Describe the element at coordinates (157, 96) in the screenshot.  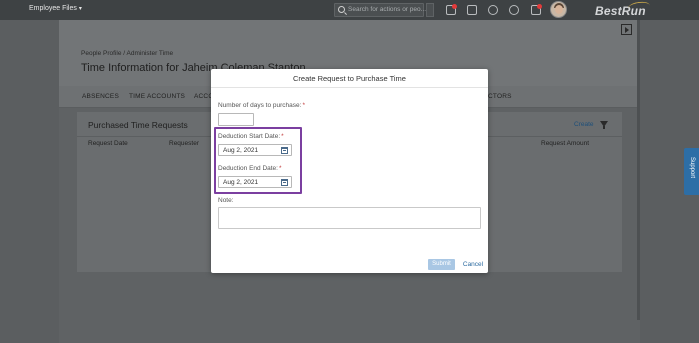
I see `tab-time-accounts: TIME ACCOUNTS` at that location.